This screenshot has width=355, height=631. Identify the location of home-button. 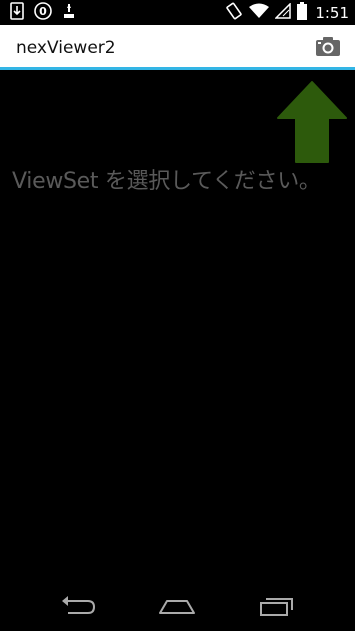
(177, 606).